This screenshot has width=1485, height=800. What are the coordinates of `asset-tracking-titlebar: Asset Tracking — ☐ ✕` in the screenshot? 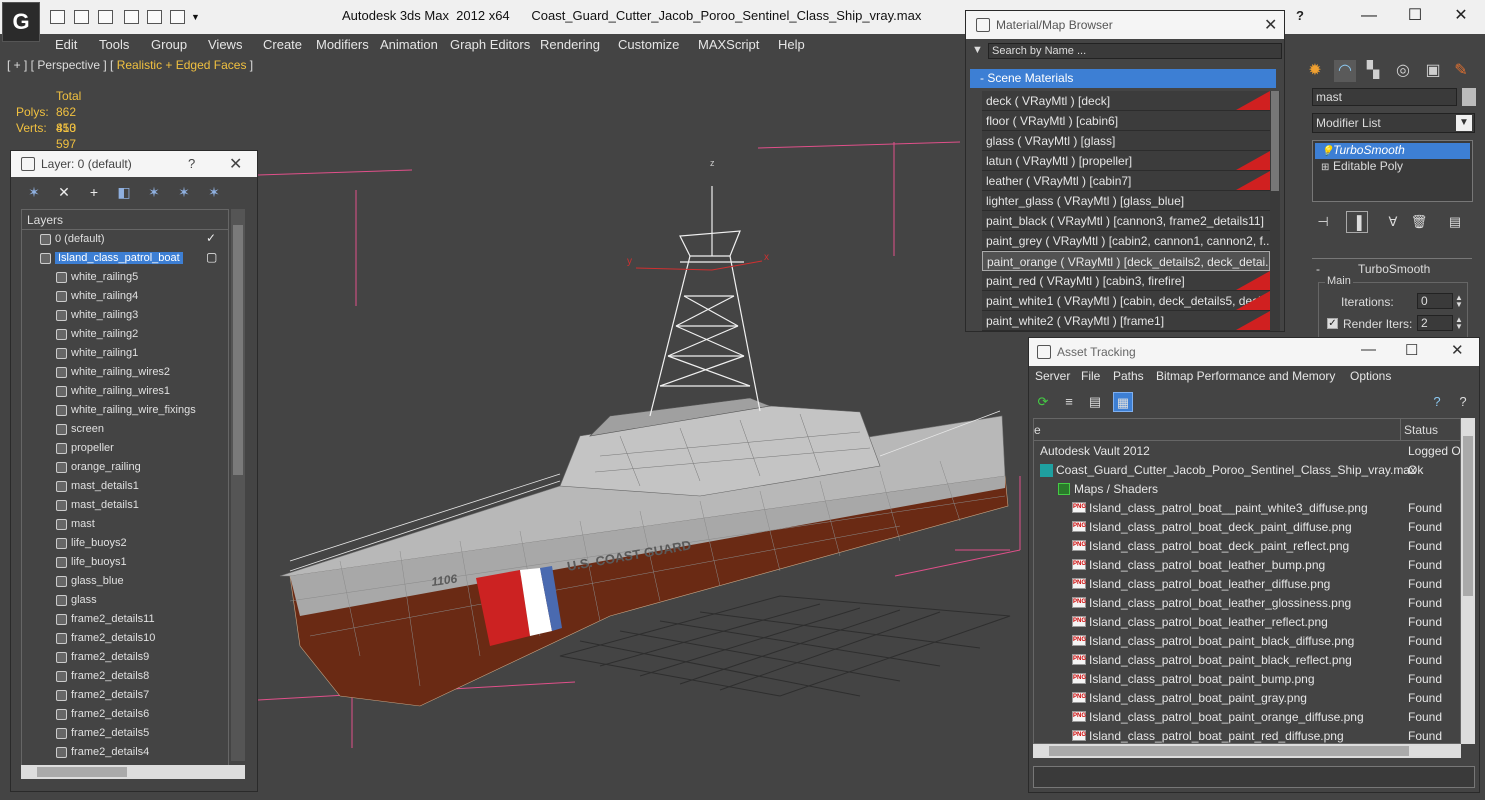 It's located at (1254, 352).